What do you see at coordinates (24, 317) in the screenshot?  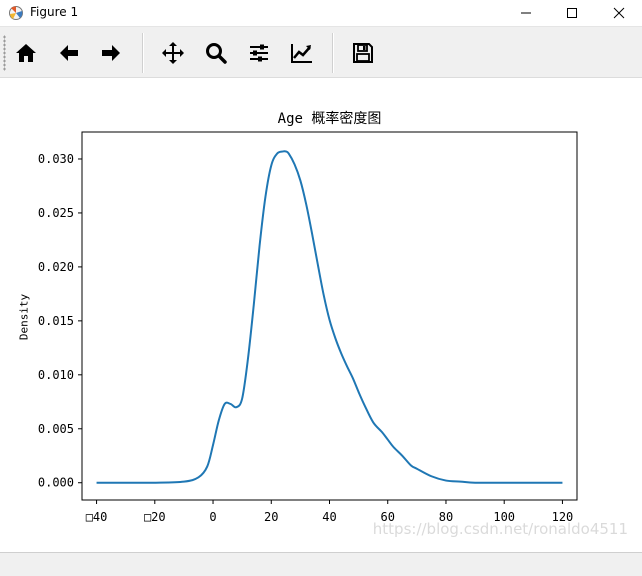 I see `y-axis-label: Density` at bounding box center [24, 317].